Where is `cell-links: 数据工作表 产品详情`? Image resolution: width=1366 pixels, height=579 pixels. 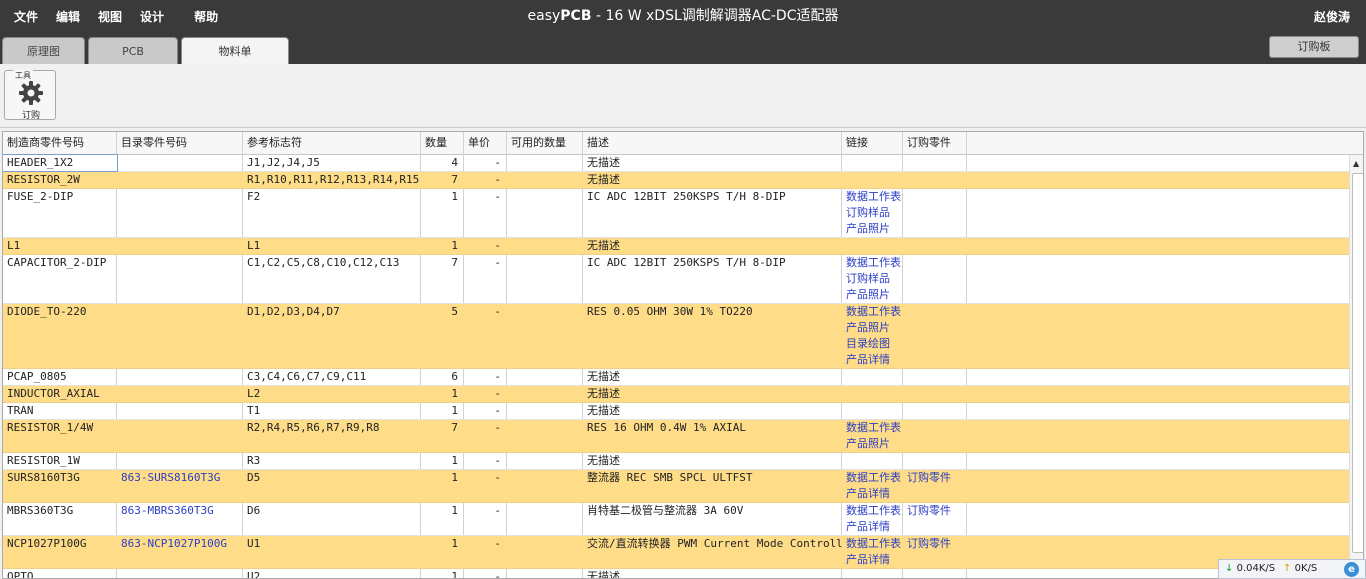 cell-links: 数据工作表 产品详情 is located at coordinates (872, 552).